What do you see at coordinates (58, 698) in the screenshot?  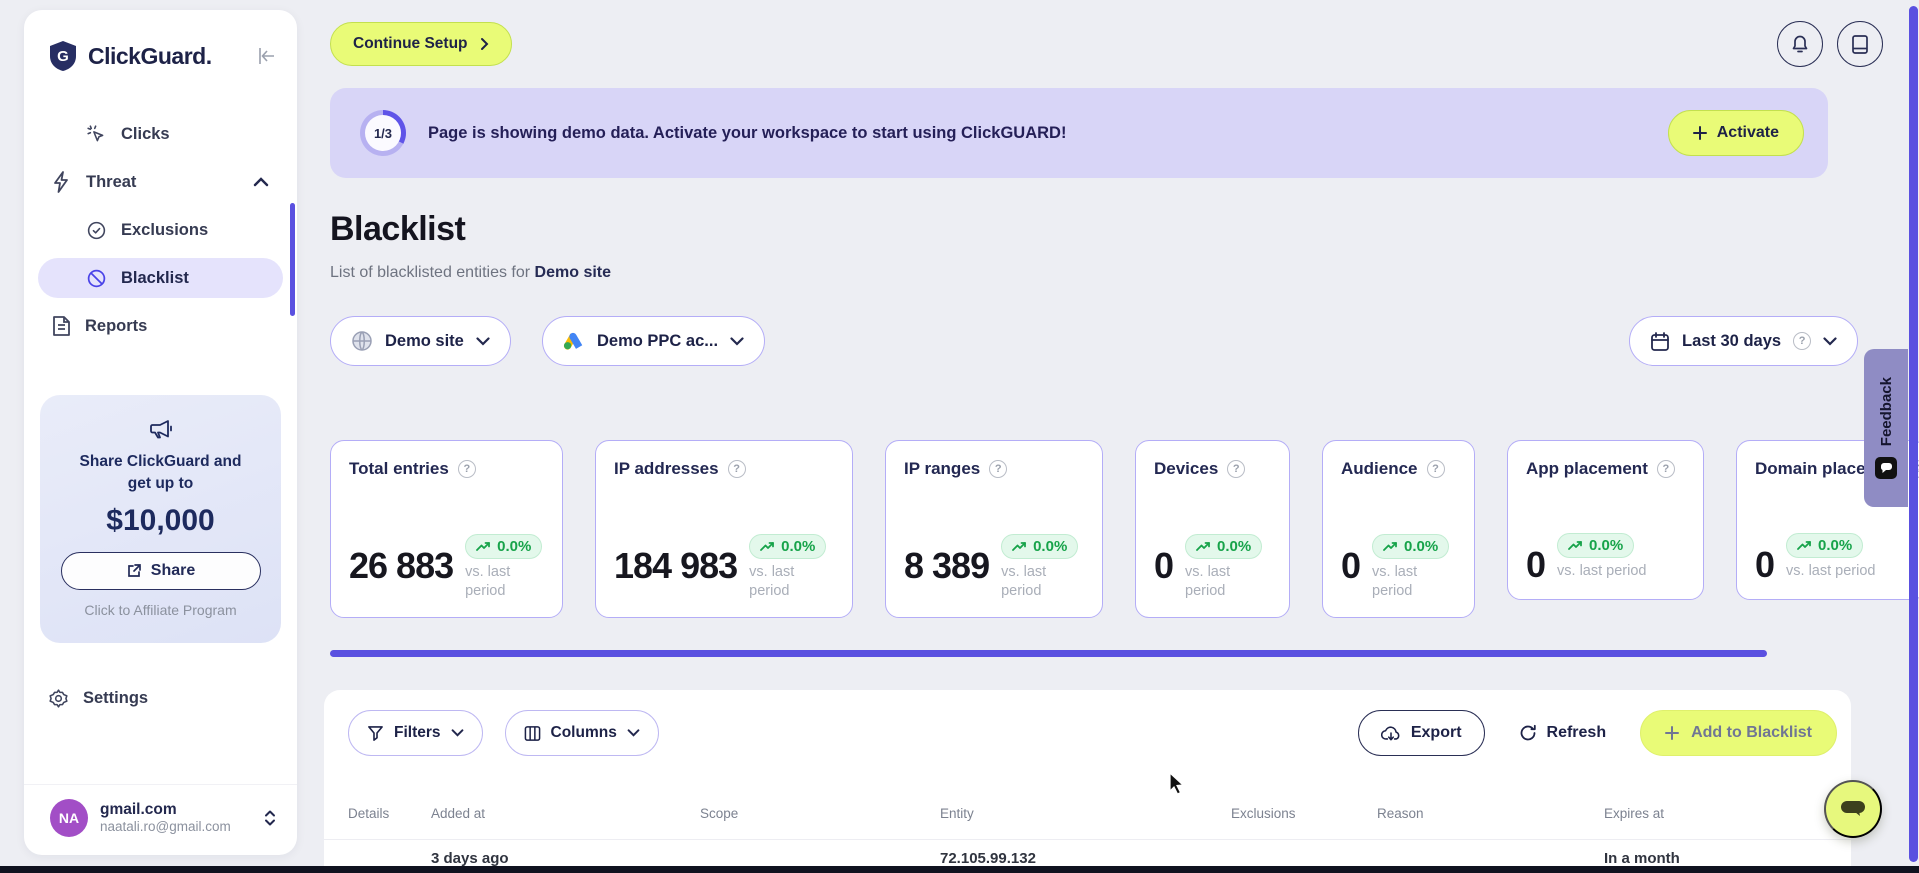 I see `gear-icon` at bounding box center [58, 698].